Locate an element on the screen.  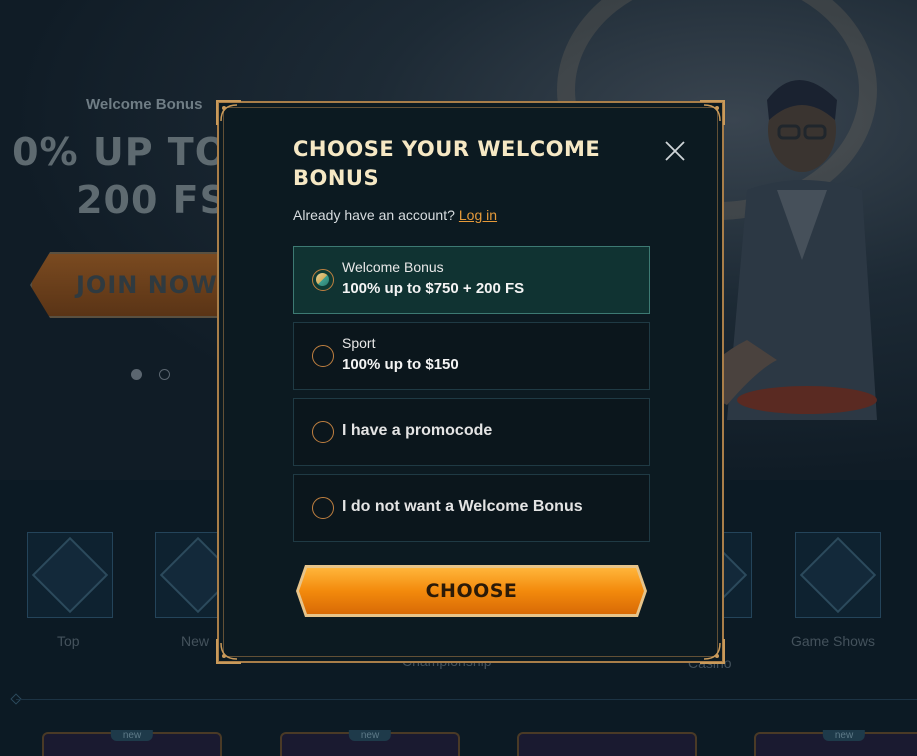
section-divider is located at coordinates (466, 699).